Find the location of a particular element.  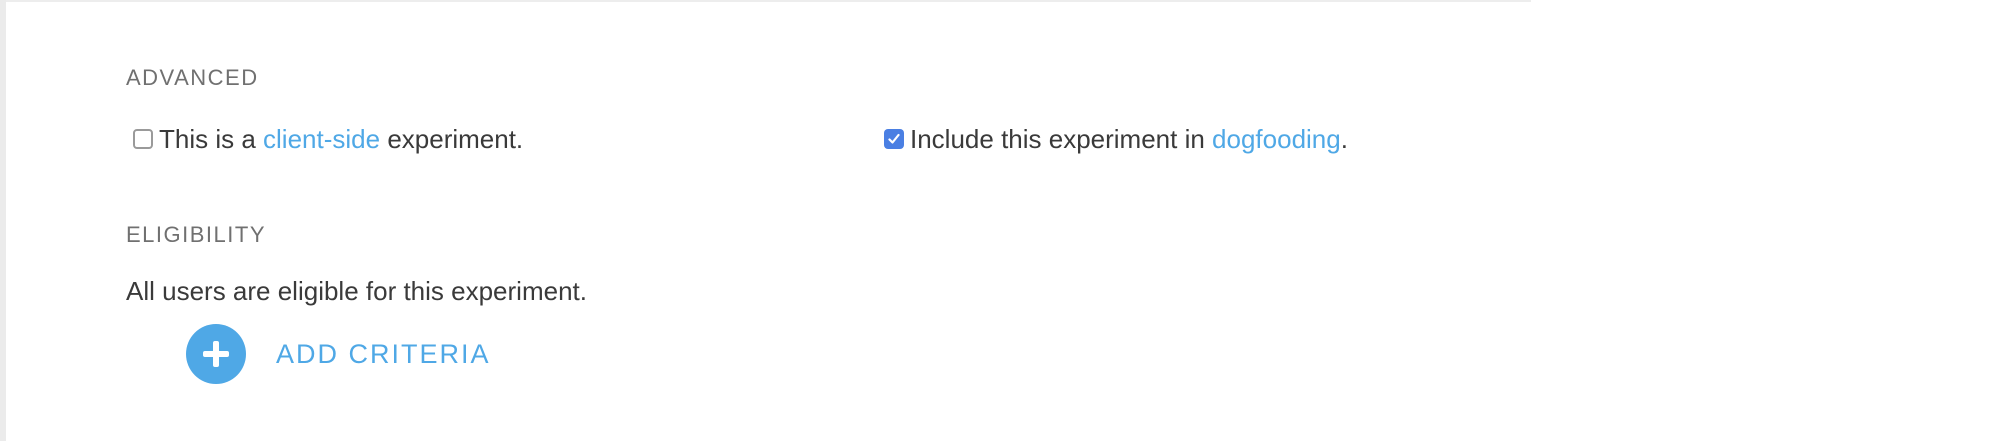

client-side-prefix: This is a is located at coordinates (211, 139).